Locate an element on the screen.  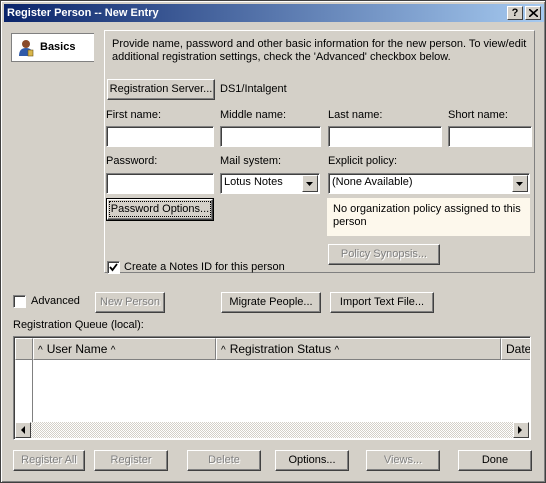
arrow-left-icon is located at coordinates (23, 430).